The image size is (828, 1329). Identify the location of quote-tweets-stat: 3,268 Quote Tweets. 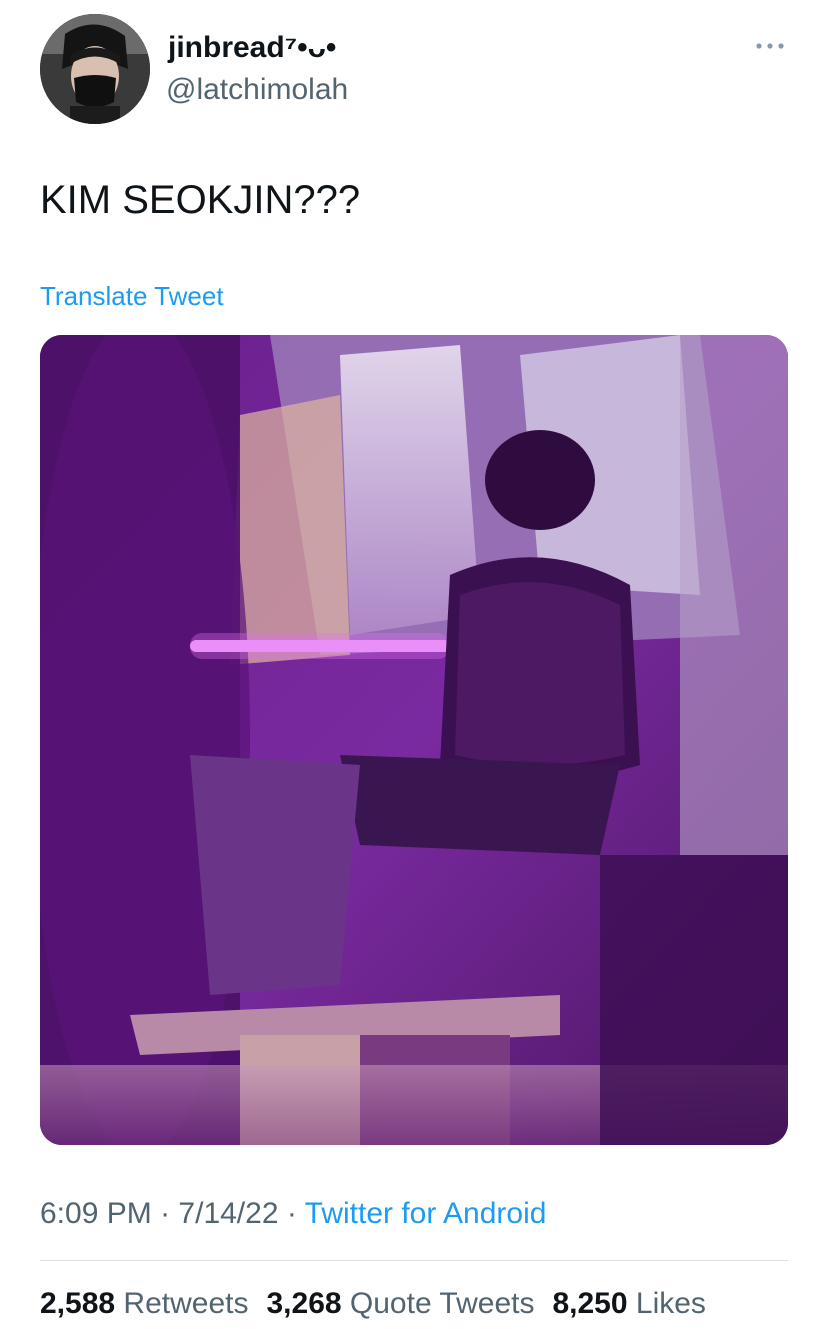
(400, 1303).